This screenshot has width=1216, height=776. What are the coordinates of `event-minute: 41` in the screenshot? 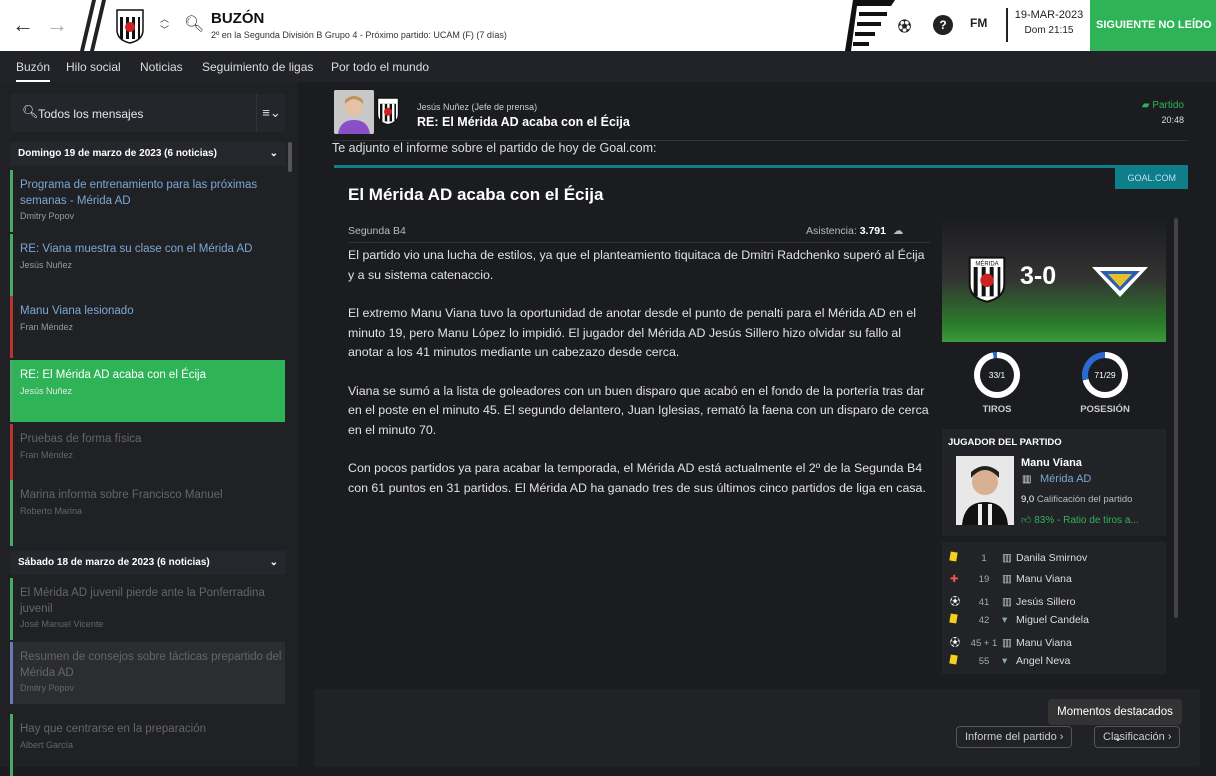 It's located at (984, 602).